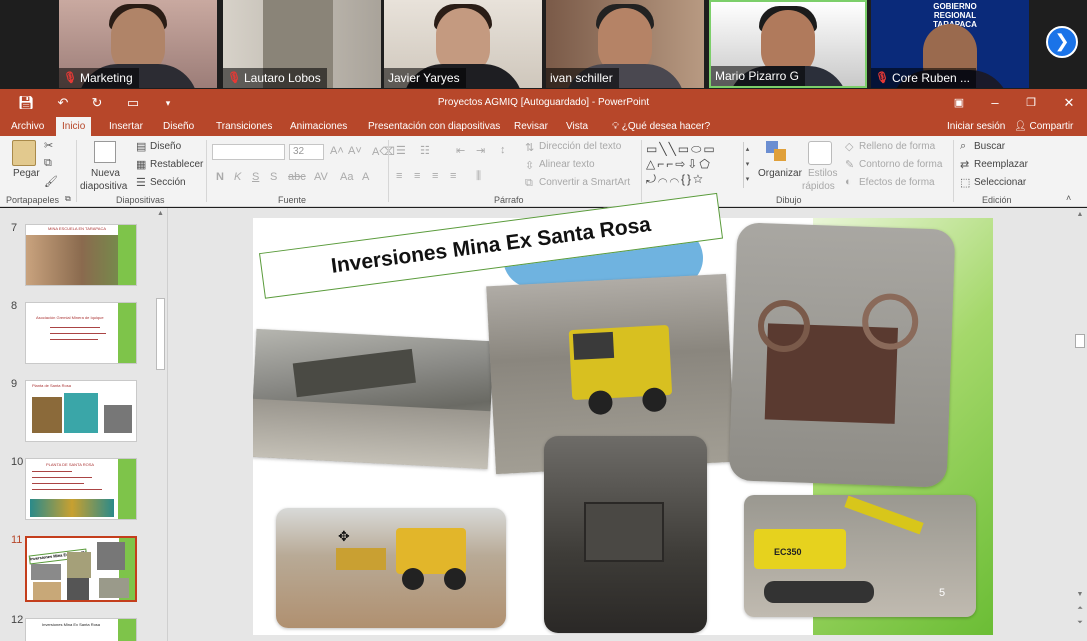 This screenshot has height=641, width=1087. Describe the element at coordinates (1031, 103) in the screenshot. I see `maximize-icon: ❐` at that location.